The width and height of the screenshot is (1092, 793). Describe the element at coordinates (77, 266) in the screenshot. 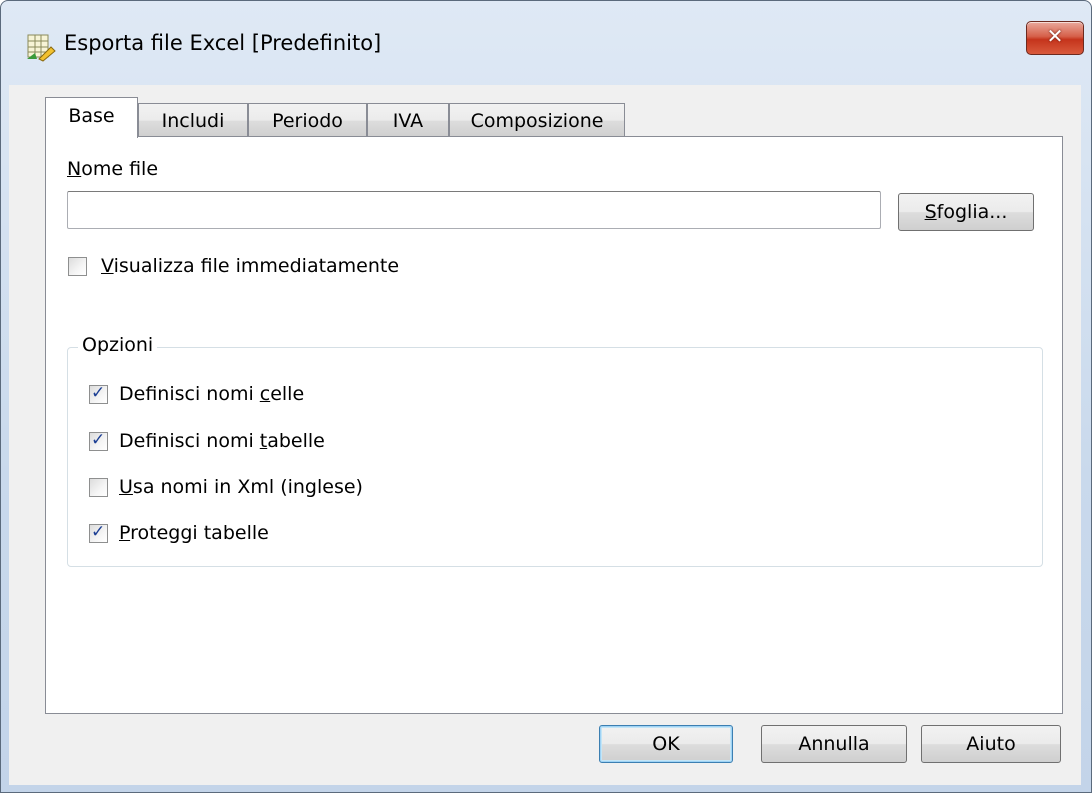

I see `view-immediately-checkbox` at that location.